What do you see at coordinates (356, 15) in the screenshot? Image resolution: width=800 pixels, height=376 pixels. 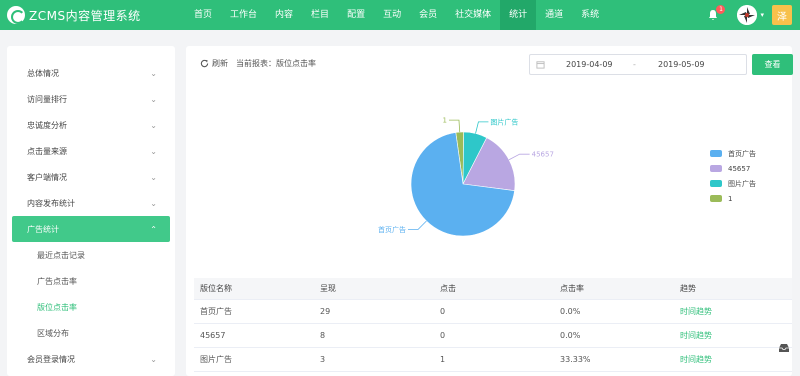 I see `nav-item-config: 配置` at bounding box center [356, 15].